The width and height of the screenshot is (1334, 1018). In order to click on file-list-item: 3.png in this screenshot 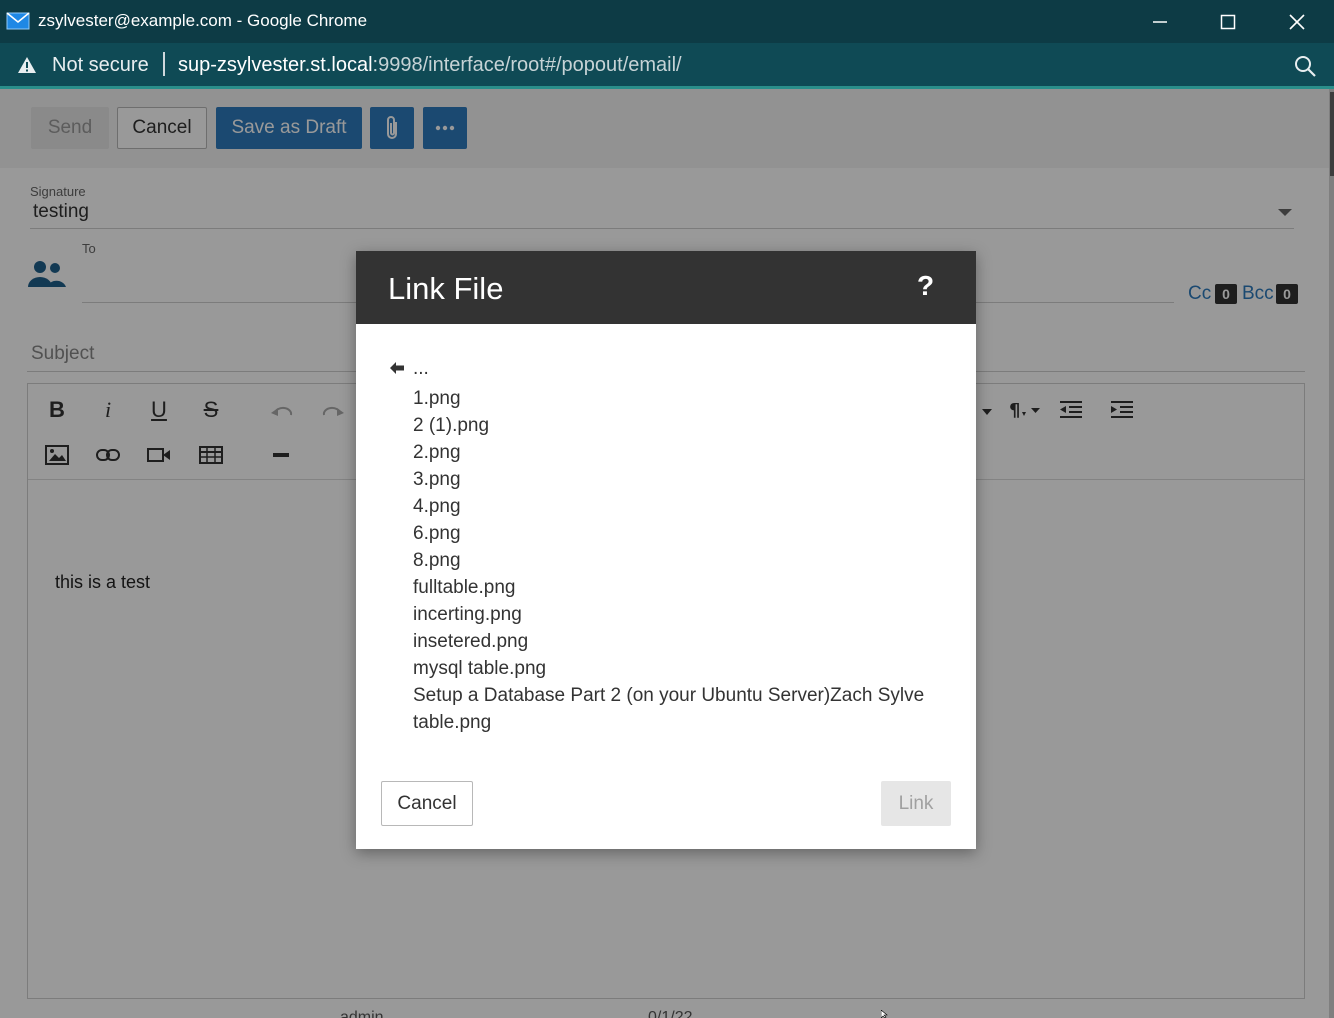, I will do `click(668, 479)`.